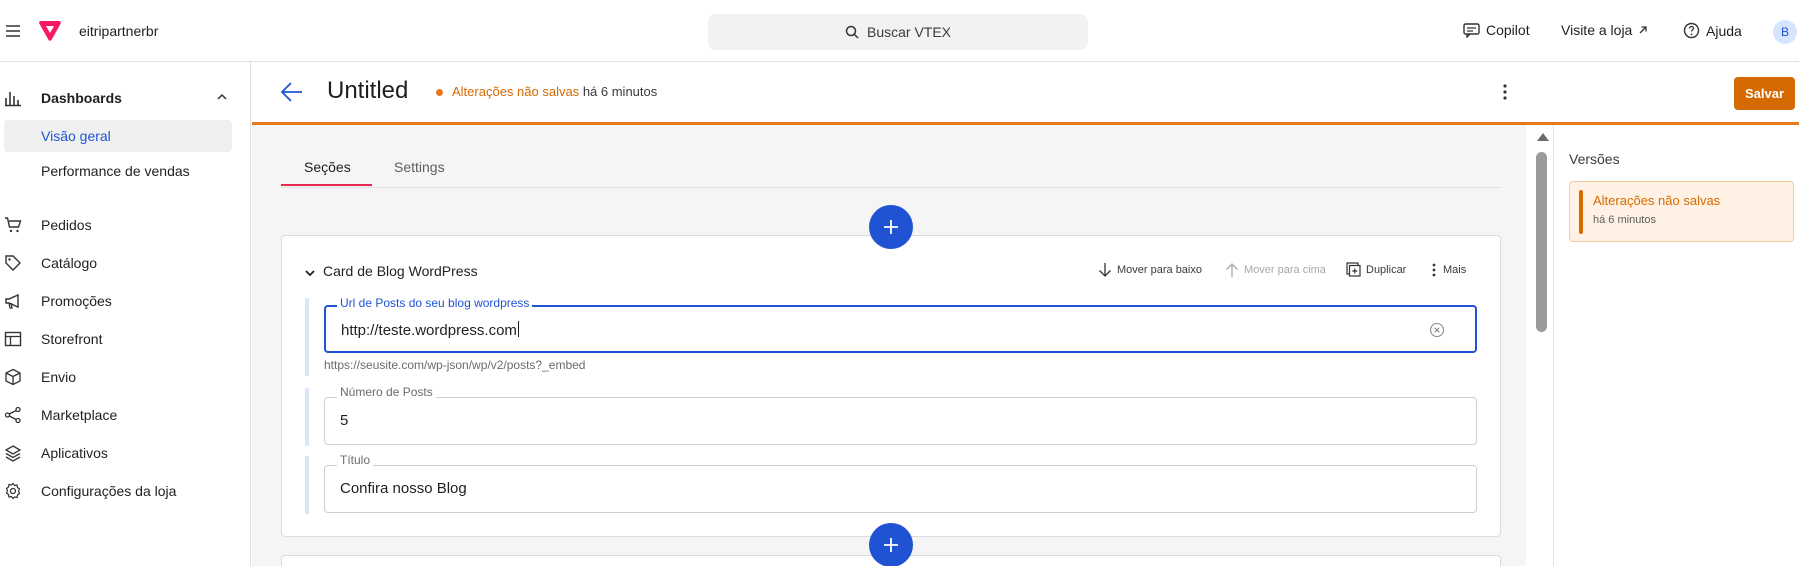 The image size is (1799, 566). I want to click on vtex-logo-icon, so click(50, 31).